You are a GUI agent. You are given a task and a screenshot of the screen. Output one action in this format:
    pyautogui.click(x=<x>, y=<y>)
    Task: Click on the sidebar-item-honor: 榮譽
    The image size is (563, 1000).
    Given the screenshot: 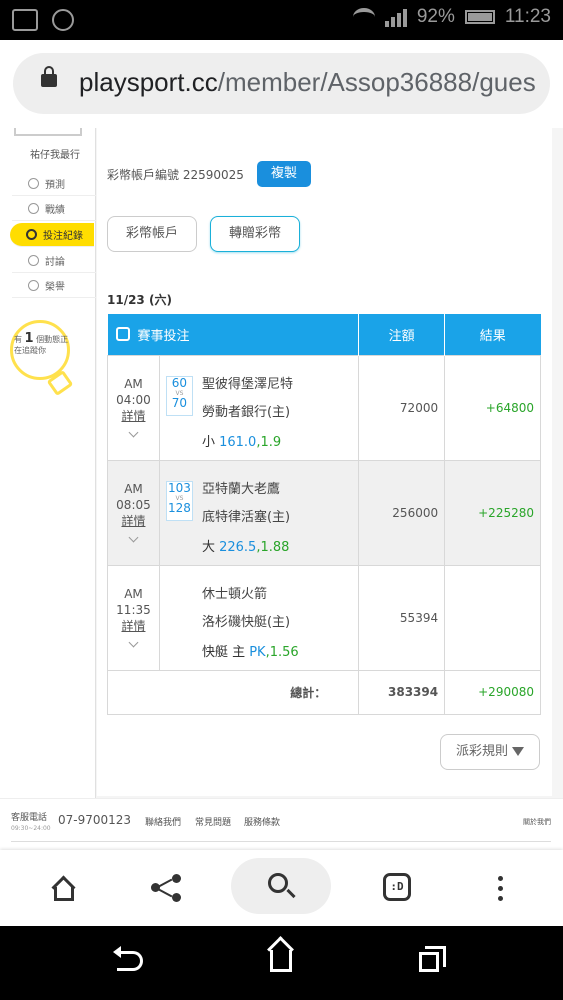 What is the action you would take?
    pyautogui.click(x=54, y=286)
    